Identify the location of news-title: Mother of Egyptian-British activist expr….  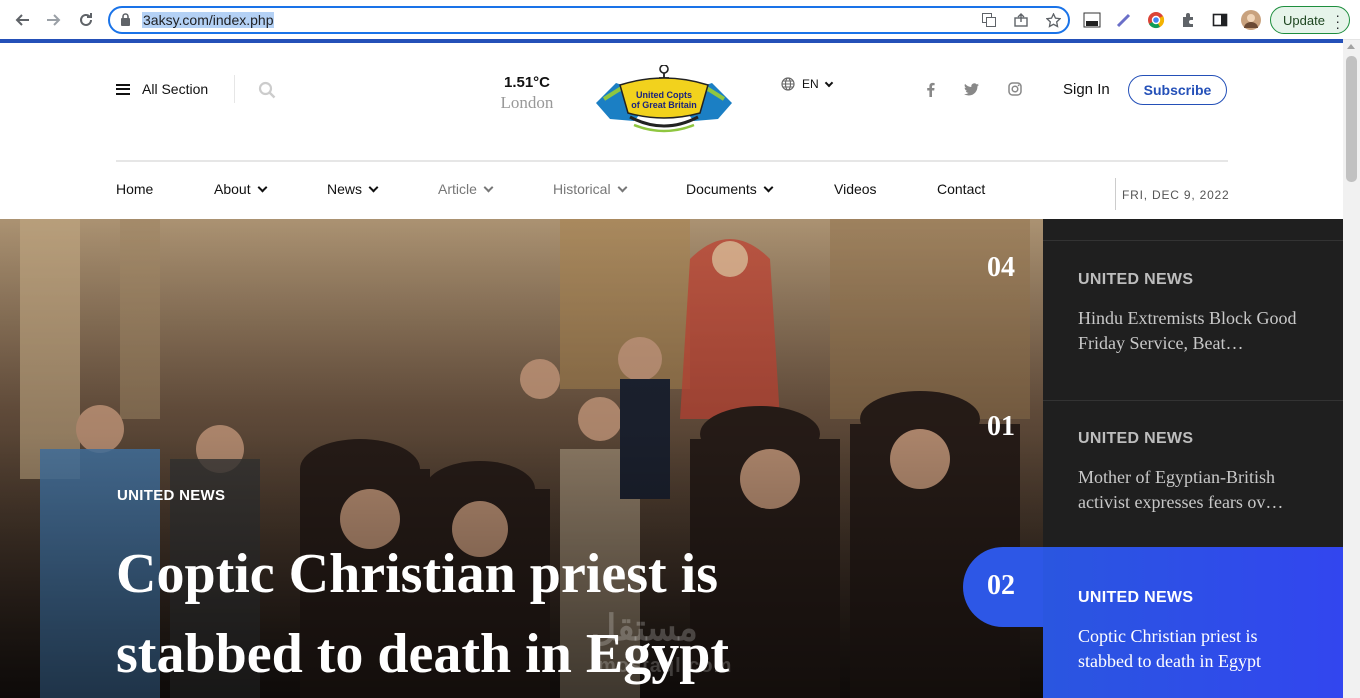
(1194, 490).